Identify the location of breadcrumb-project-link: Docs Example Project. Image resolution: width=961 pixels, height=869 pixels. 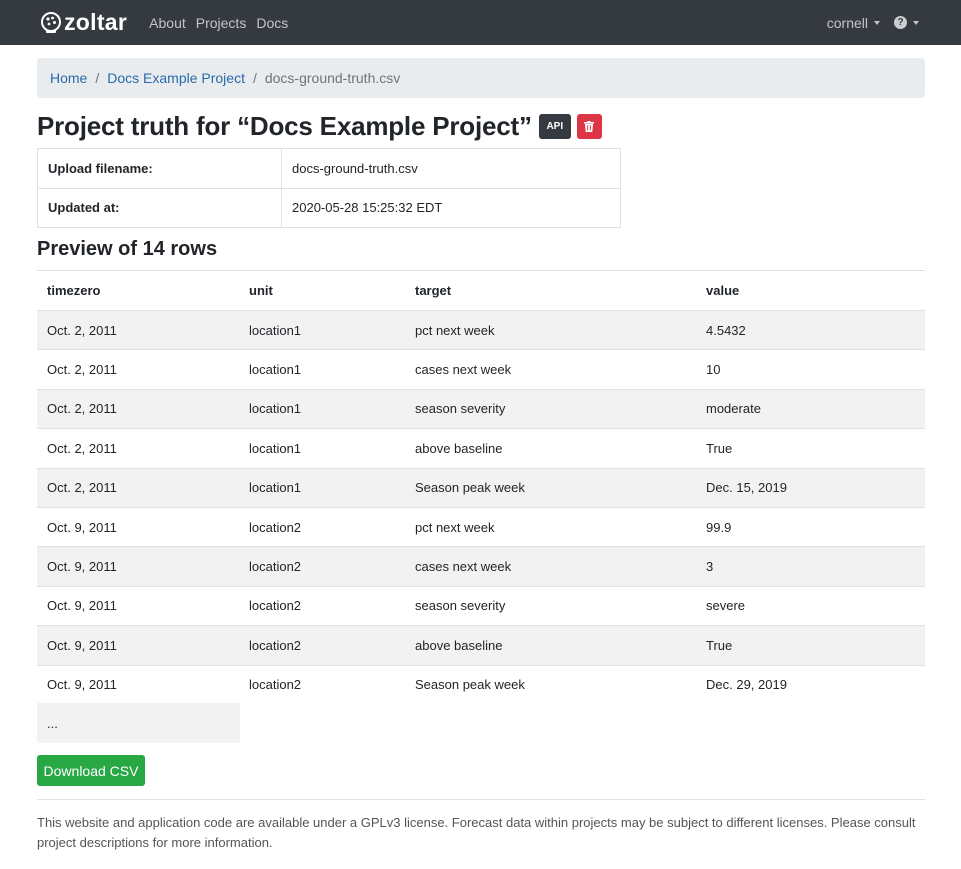
(176, 78).